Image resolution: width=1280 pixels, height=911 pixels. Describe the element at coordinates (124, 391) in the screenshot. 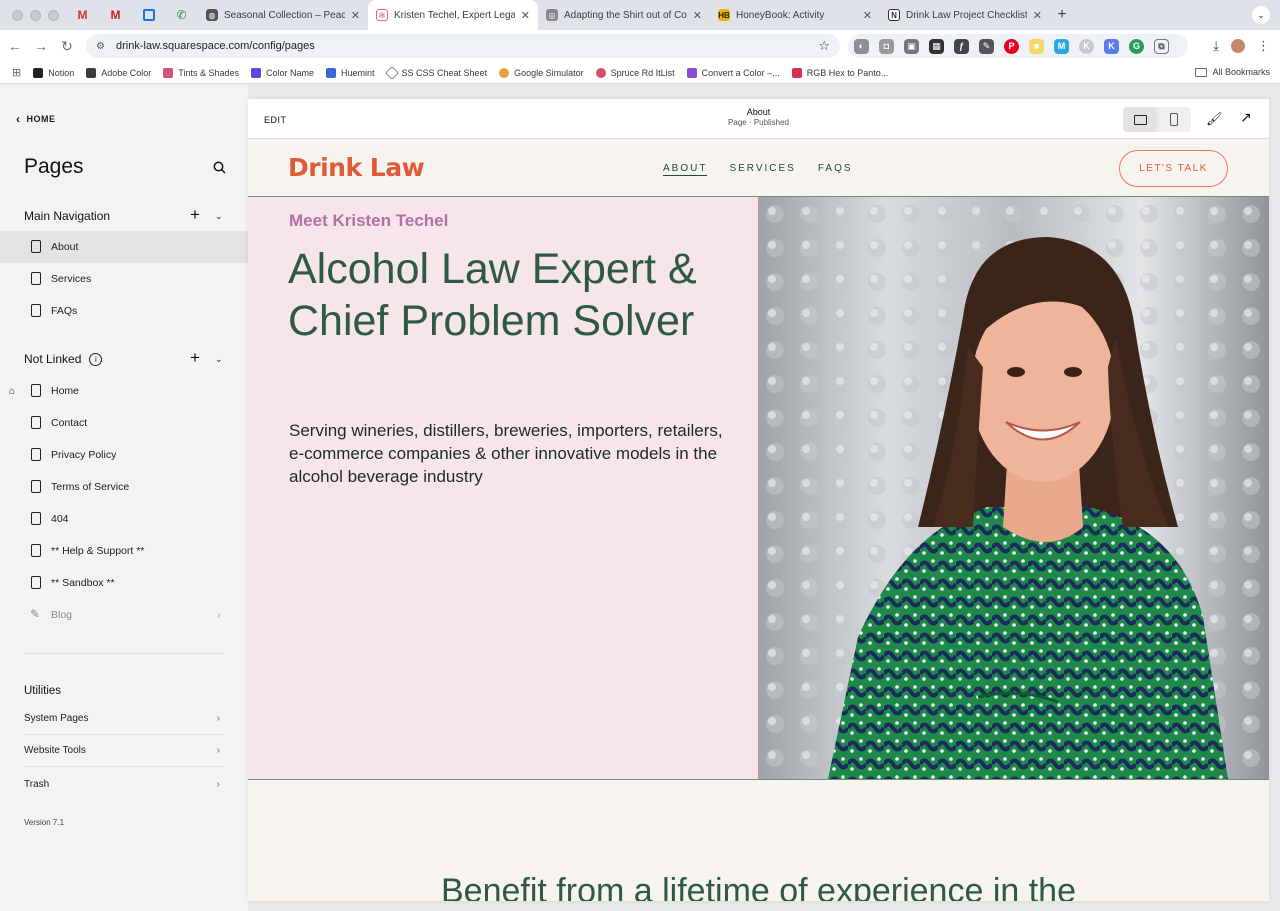

I see `page-item-home: ⌂ Home` at that location.